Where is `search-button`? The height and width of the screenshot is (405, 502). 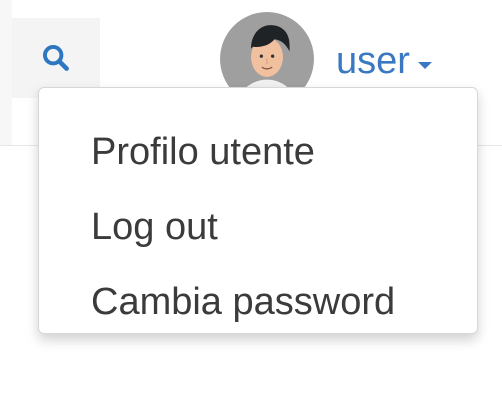
search-button is located at coordinates (56, 58).